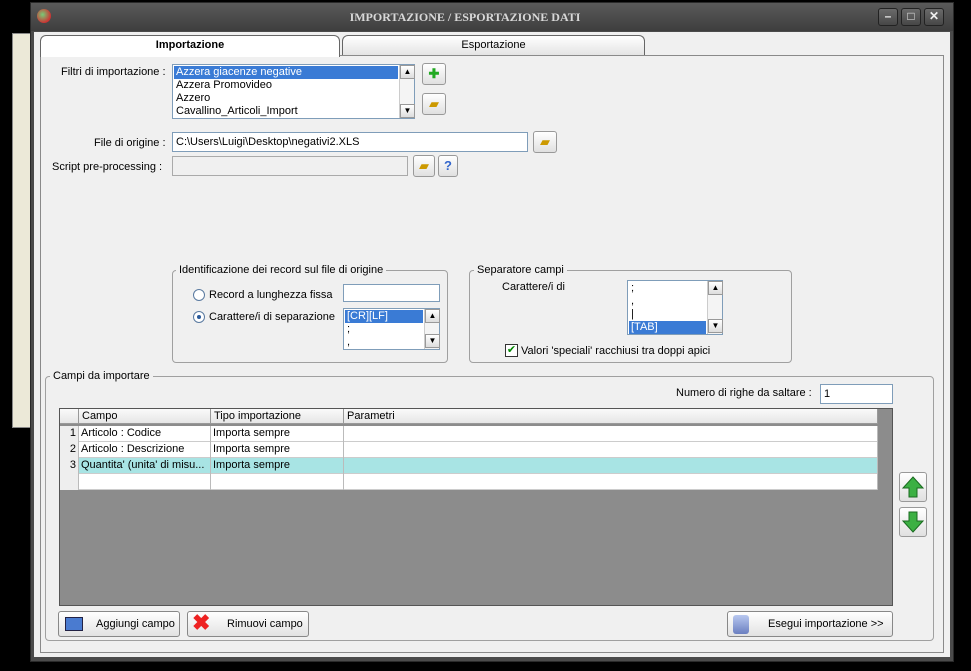 This screenshot has height=671, width=971. I want to click on record-separator-list: [CR][LF] ; , ▲ ▼, so click(391, 329).